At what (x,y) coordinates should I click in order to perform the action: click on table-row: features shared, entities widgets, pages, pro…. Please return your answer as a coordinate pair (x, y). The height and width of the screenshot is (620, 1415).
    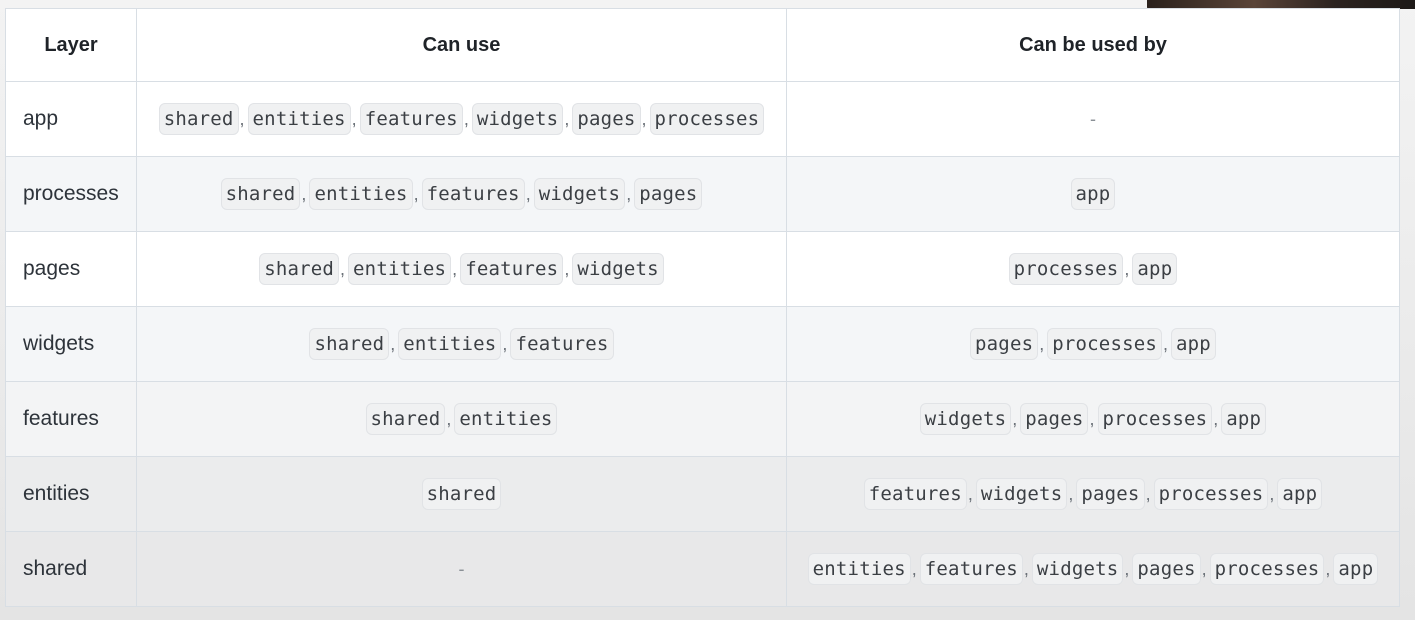
    Looking at the image, I should click on (702, 419).